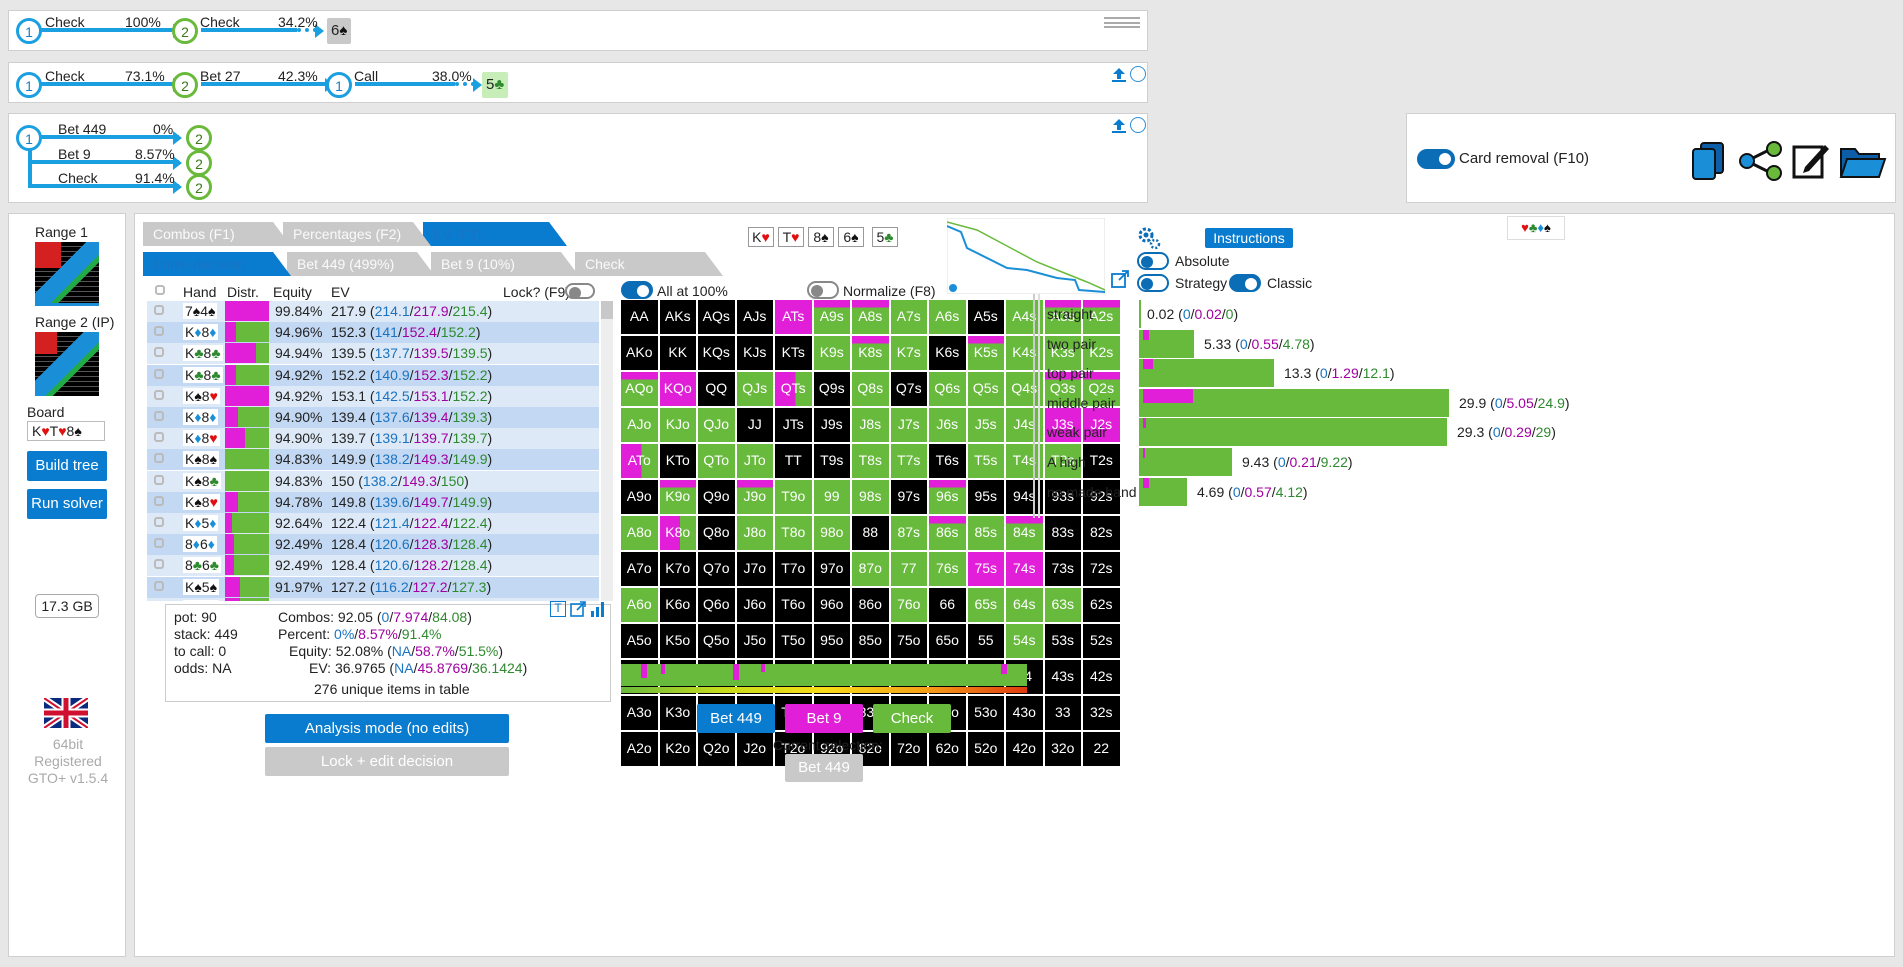 Image resolution: width=1903 pixels, height=967 pixels. Describe the element at coordinates (716, 317) in the screenshot. I see `hand-cell-AQs: AQs` at that location.